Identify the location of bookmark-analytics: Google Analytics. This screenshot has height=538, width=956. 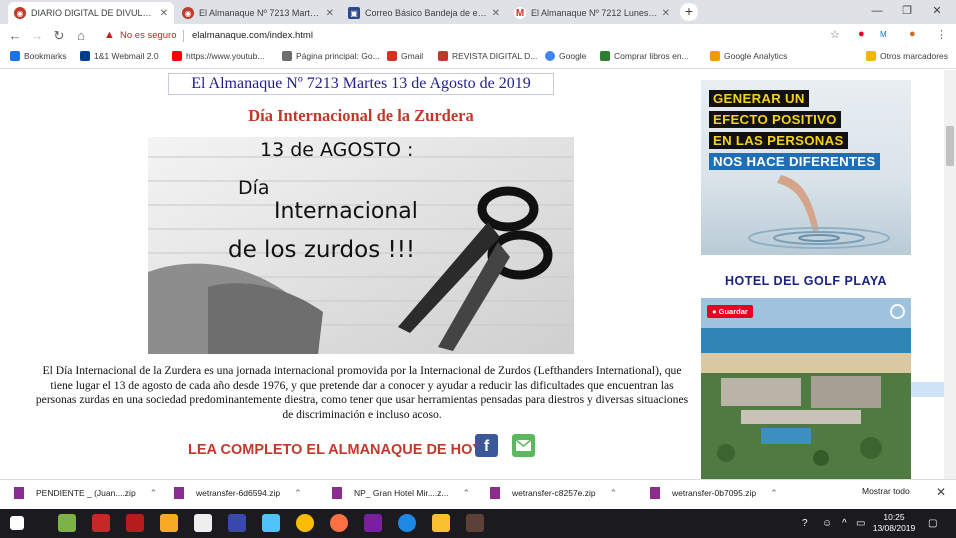
(748, 56).